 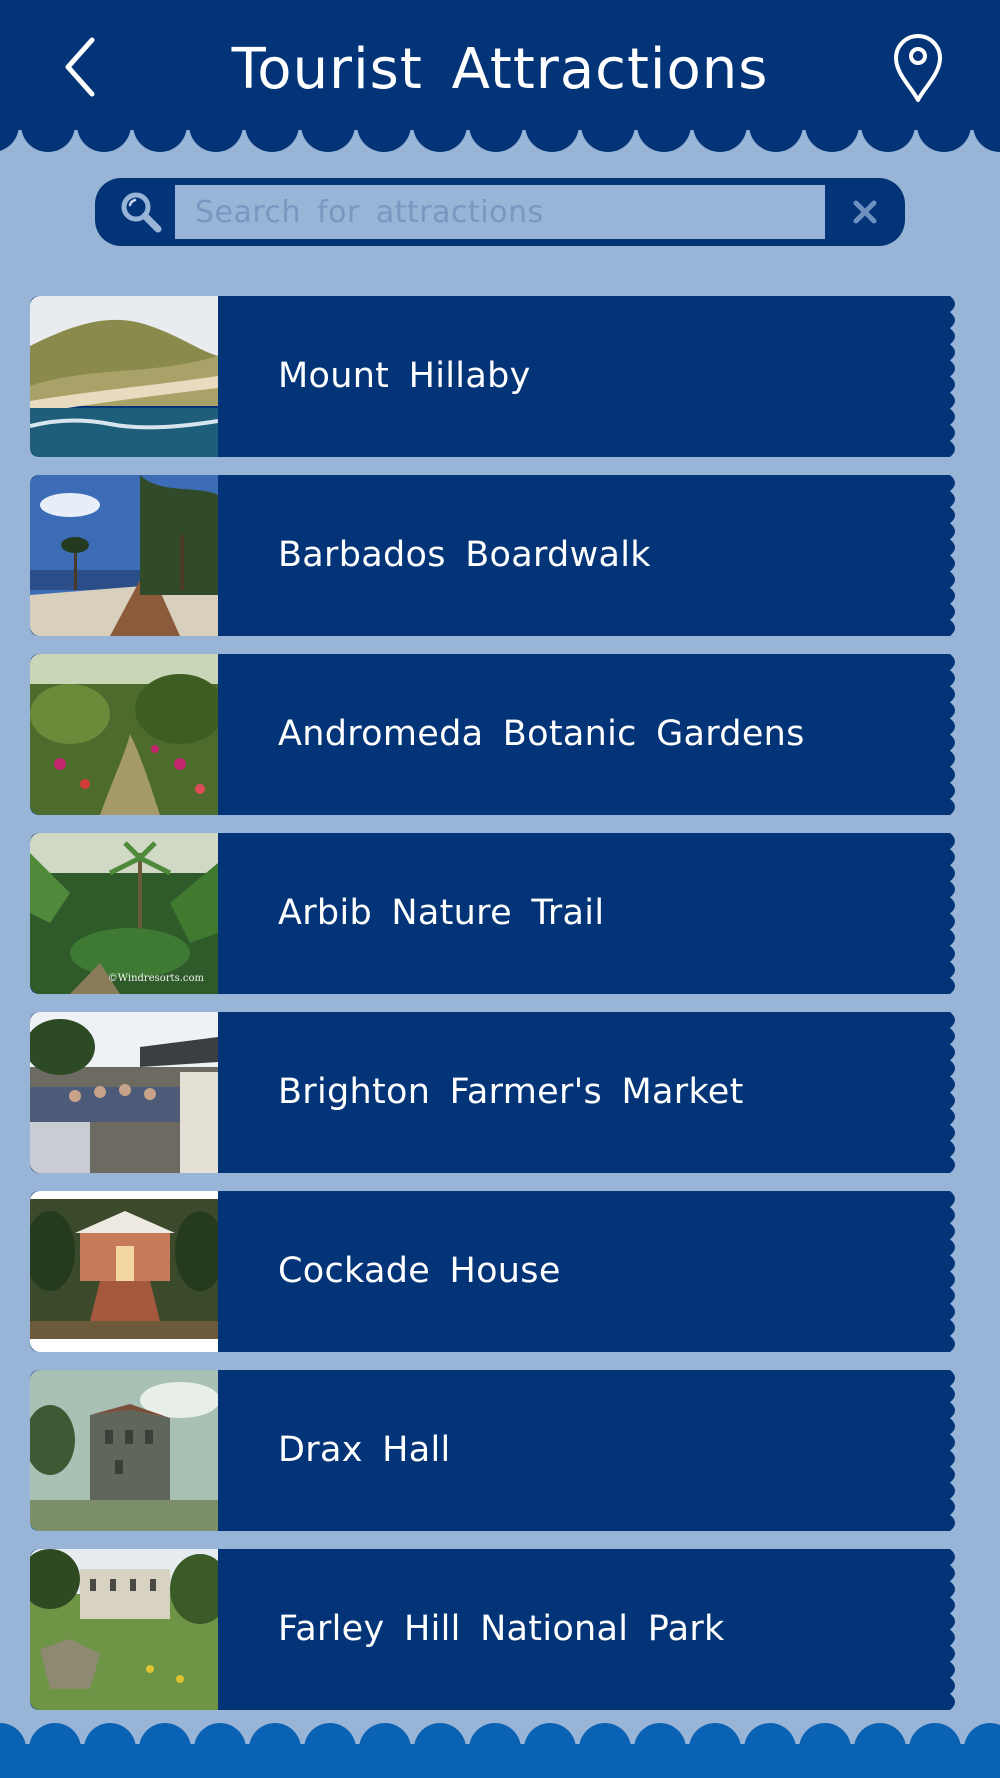 I want to click on map-button, so click(x=918, y=68).